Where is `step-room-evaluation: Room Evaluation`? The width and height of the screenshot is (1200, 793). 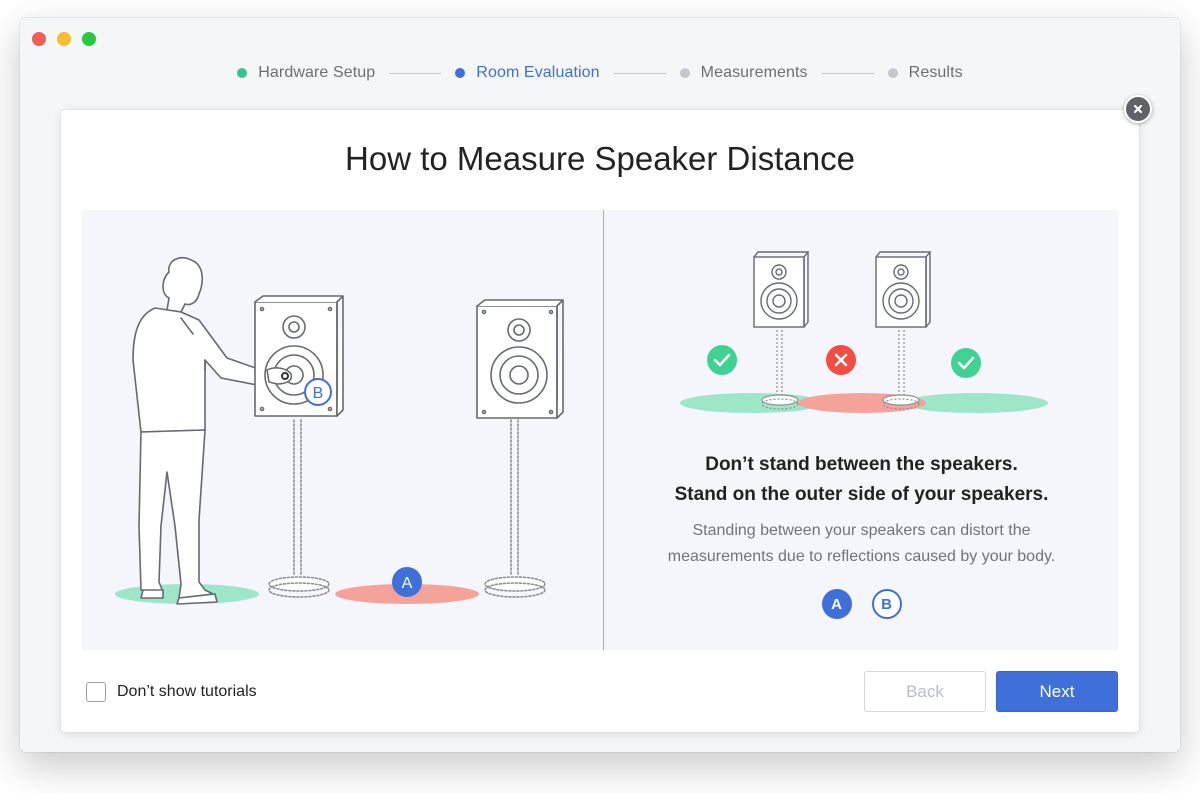
step-room-evaluation: Room Evaluation is located at coordinates (527, 73).